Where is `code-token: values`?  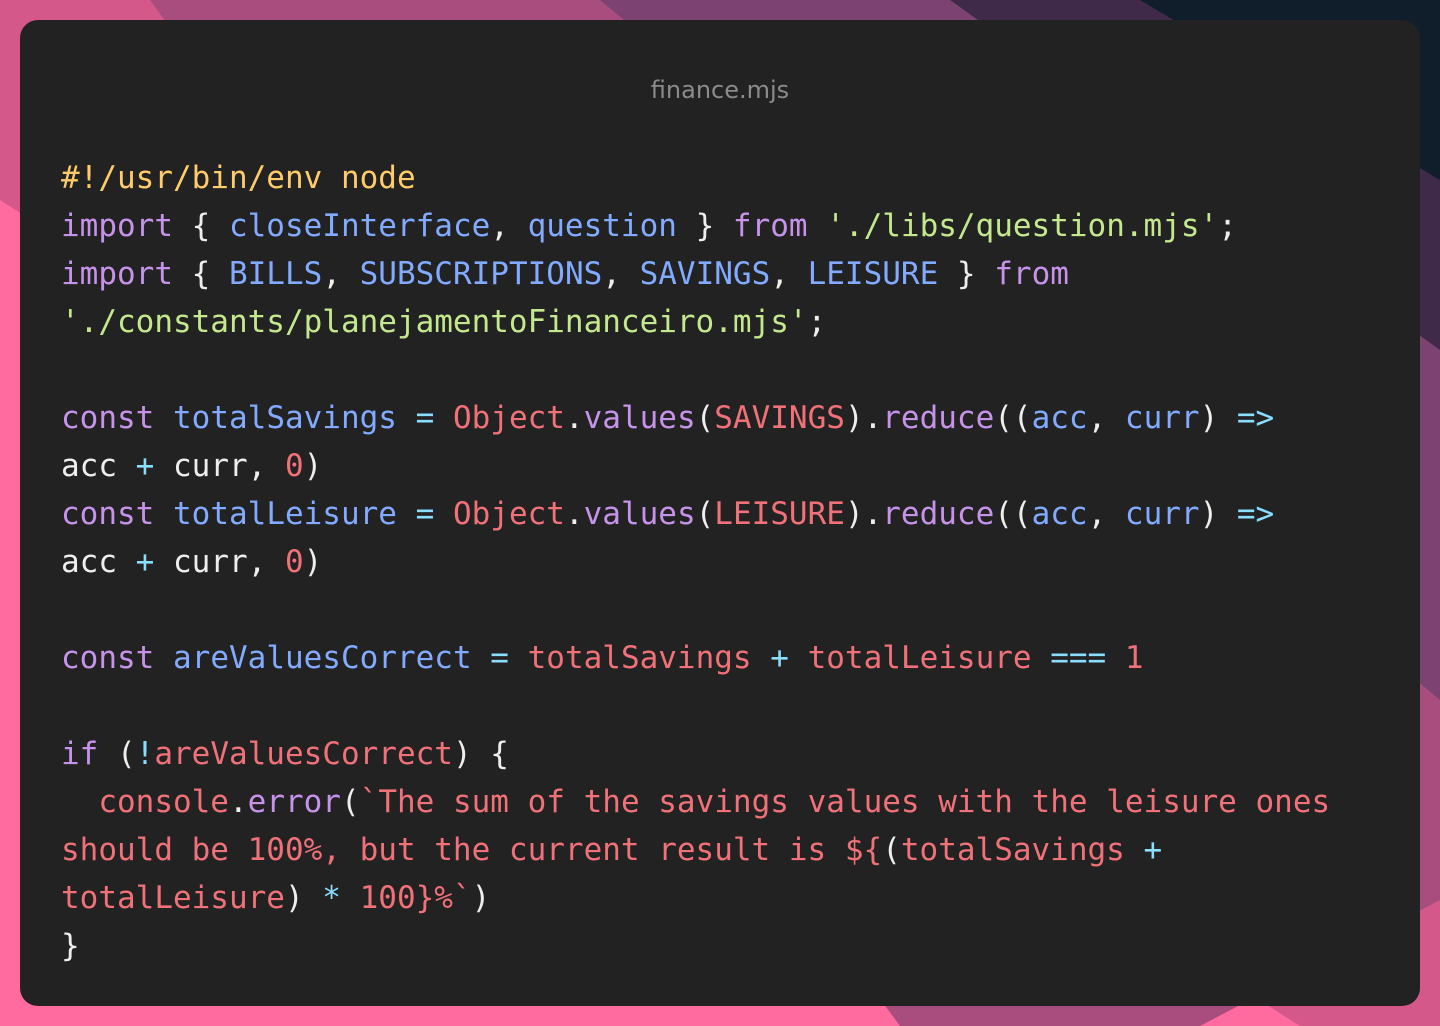
code-token: values is located at coordinates (639, 418).